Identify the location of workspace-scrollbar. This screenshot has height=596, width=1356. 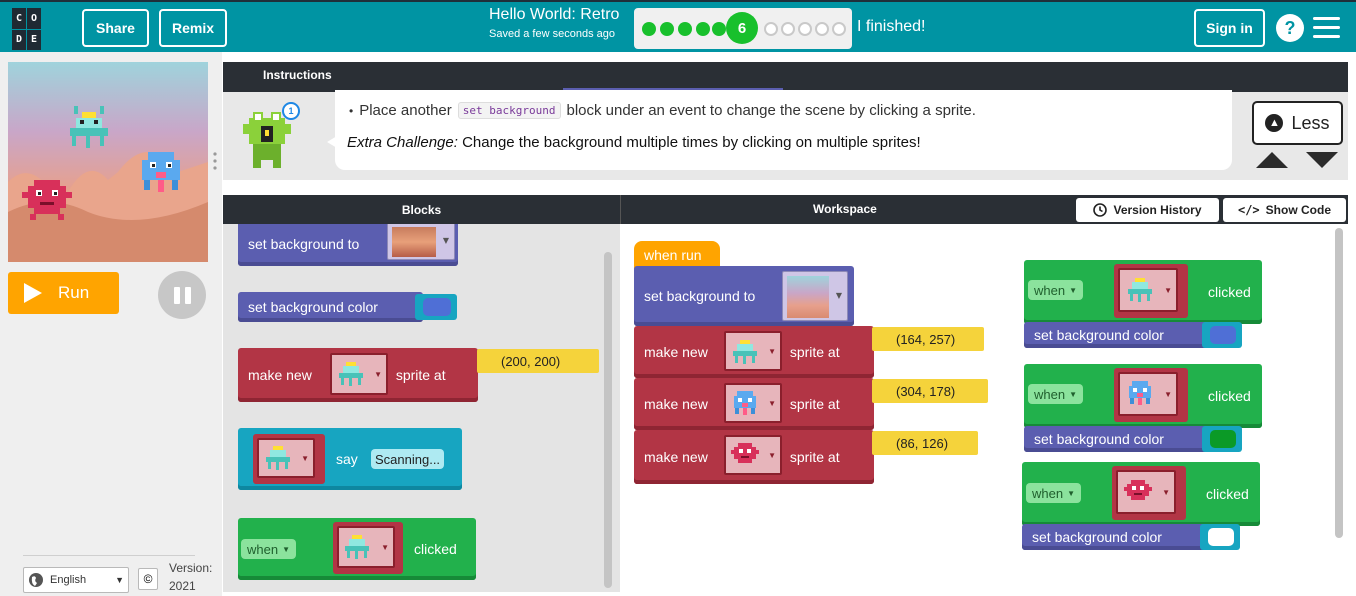
(1339, 383).